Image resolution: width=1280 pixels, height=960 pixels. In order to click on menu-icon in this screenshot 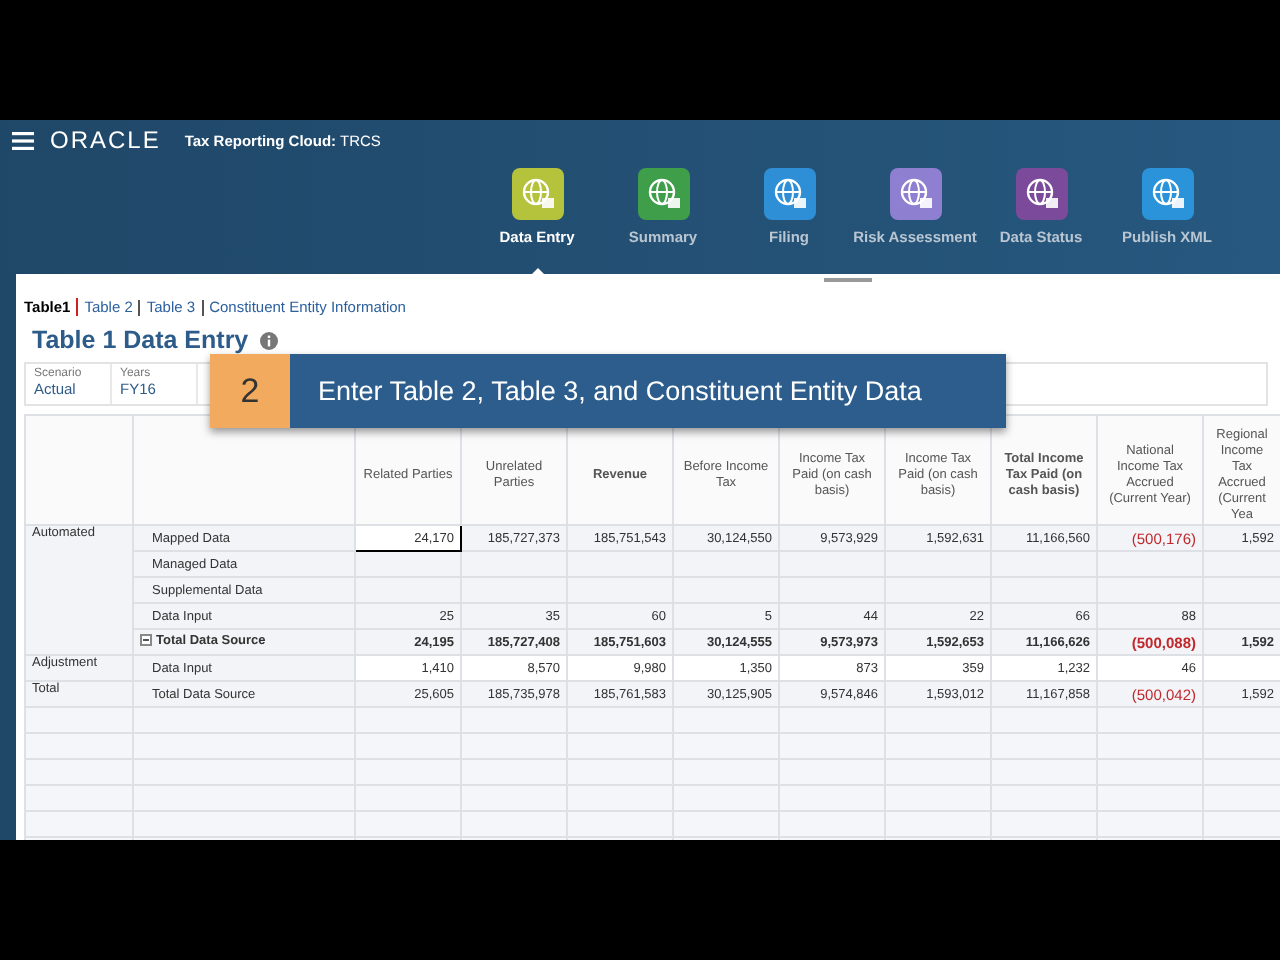, I will do `click(23, 140)`.